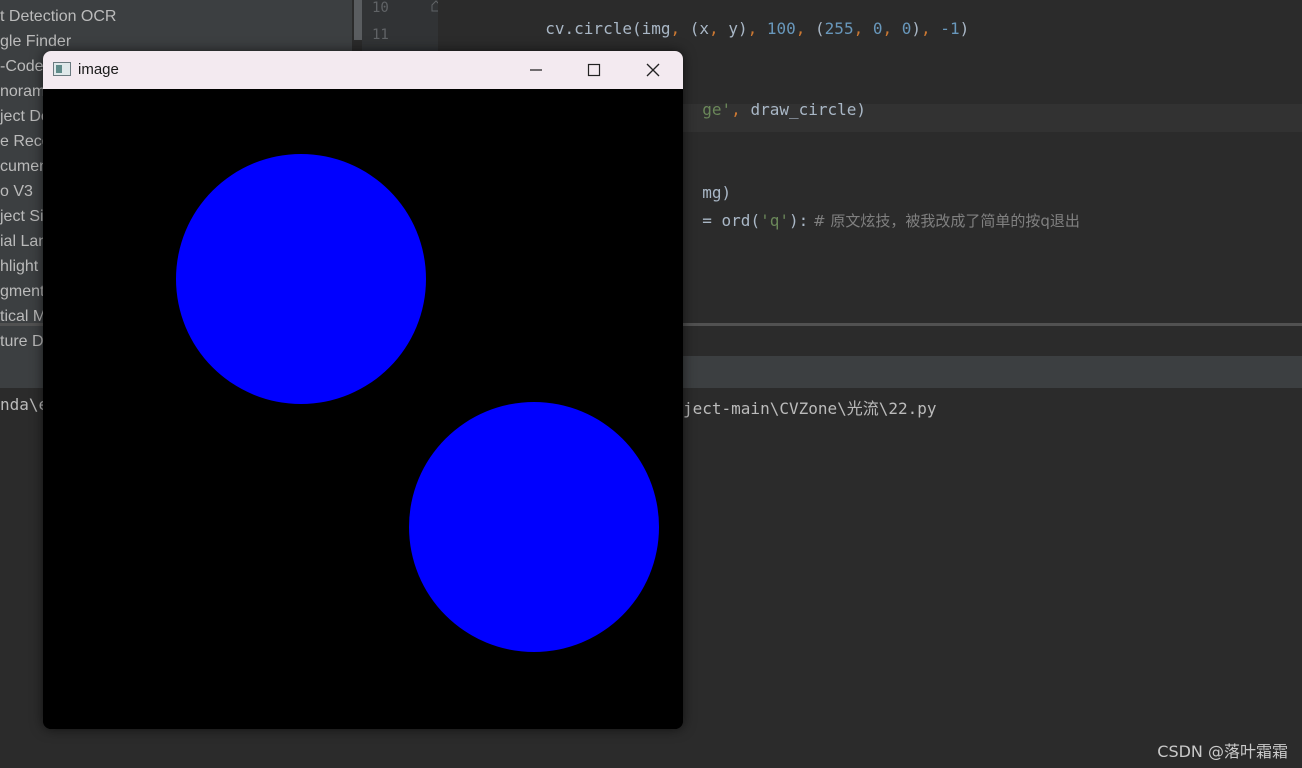  I want to click on project-tree-item: o V3, so click(16, 191).